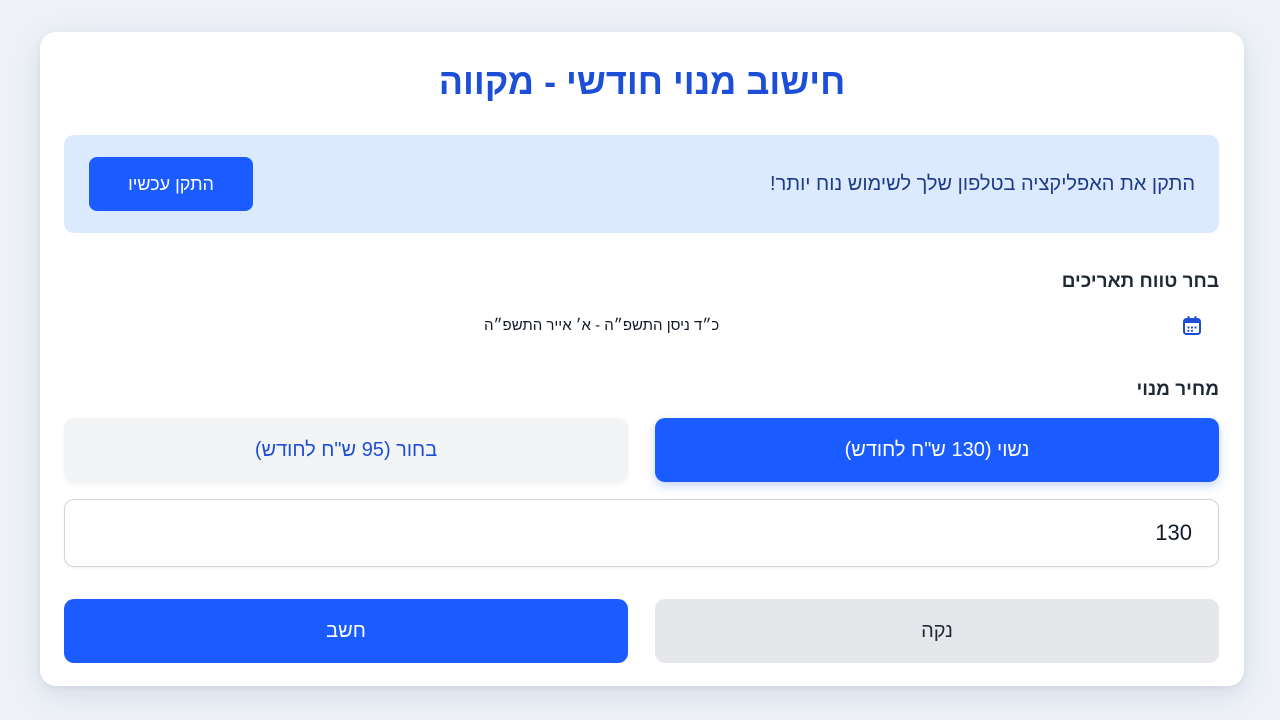  What do you see at coordinates (1140, 281) in the screenshot?
I see `date-range-label: בחר טווח תאריכים` at bounding box center [1140, 281].